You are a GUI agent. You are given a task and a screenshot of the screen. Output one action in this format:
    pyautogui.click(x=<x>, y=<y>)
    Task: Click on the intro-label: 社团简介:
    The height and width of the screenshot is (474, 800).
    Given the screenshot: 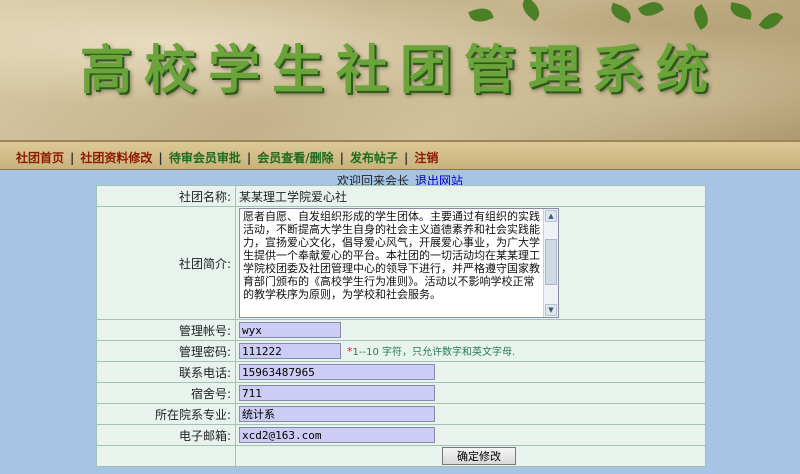 What is the action you would take?
    pyautogui.click(x=166, y=263)
    